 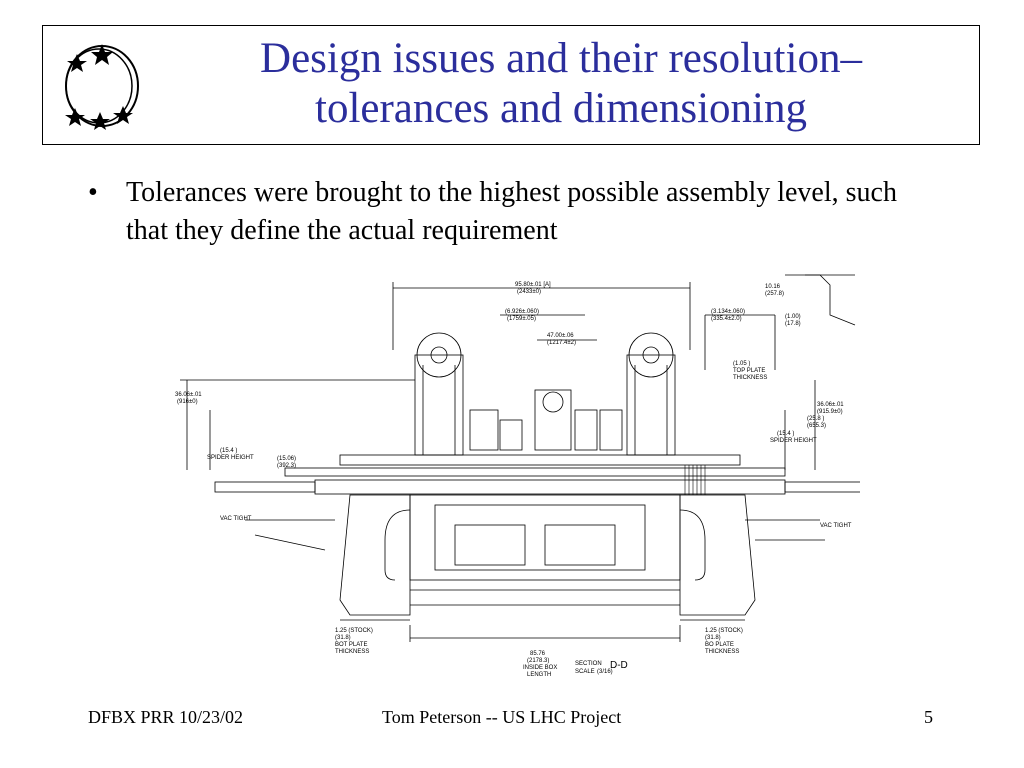 I want to click on scale-value: (3/16), so click(x=605, y=672).